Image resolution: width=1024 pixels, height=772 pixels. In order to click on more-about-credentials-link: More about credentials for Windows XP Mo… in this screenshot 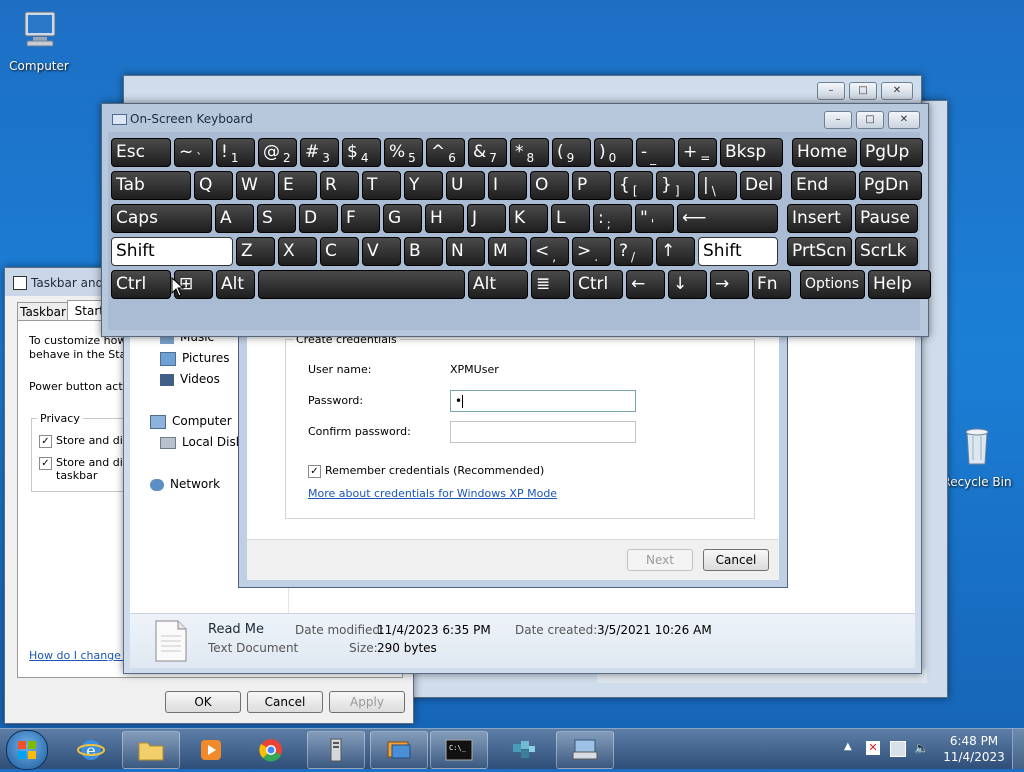, I will do `click(432, 493)`.